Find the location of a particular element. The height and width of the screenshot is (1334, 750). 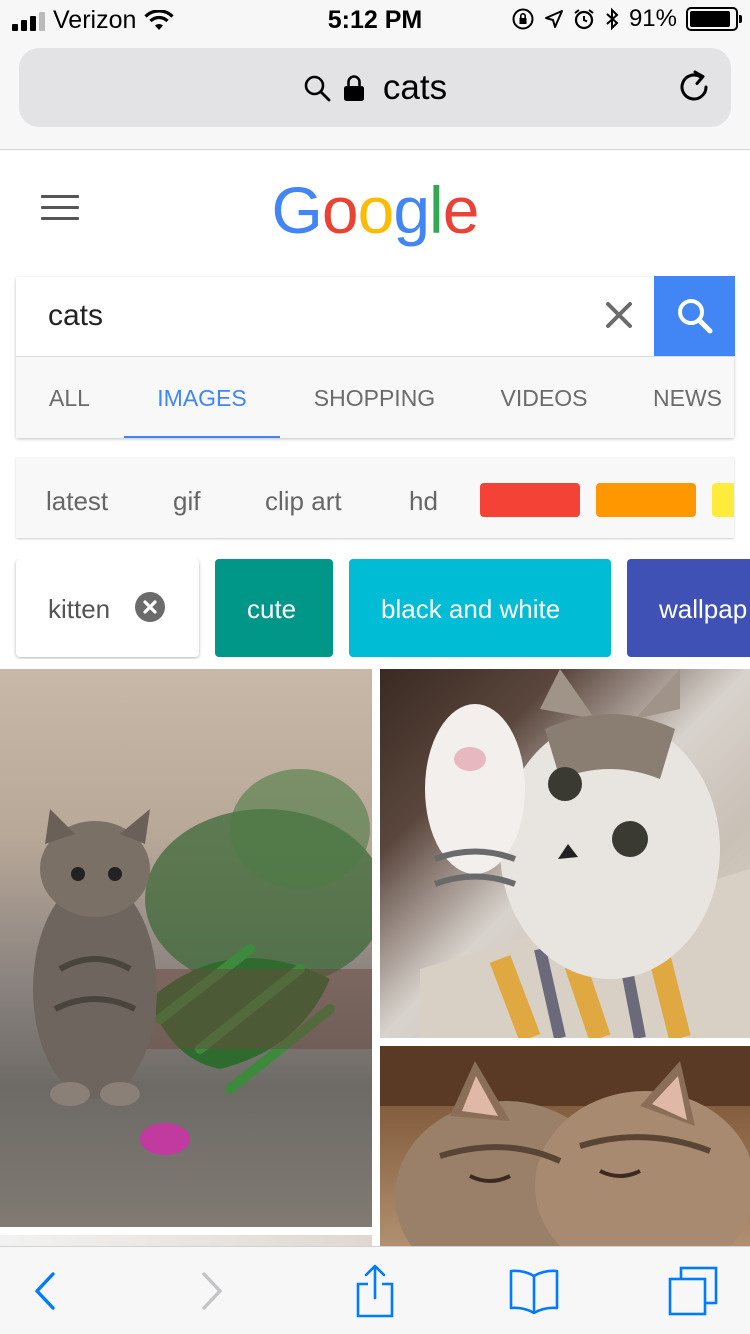

orientation-lock-icon is located at coordinates (523, 19).